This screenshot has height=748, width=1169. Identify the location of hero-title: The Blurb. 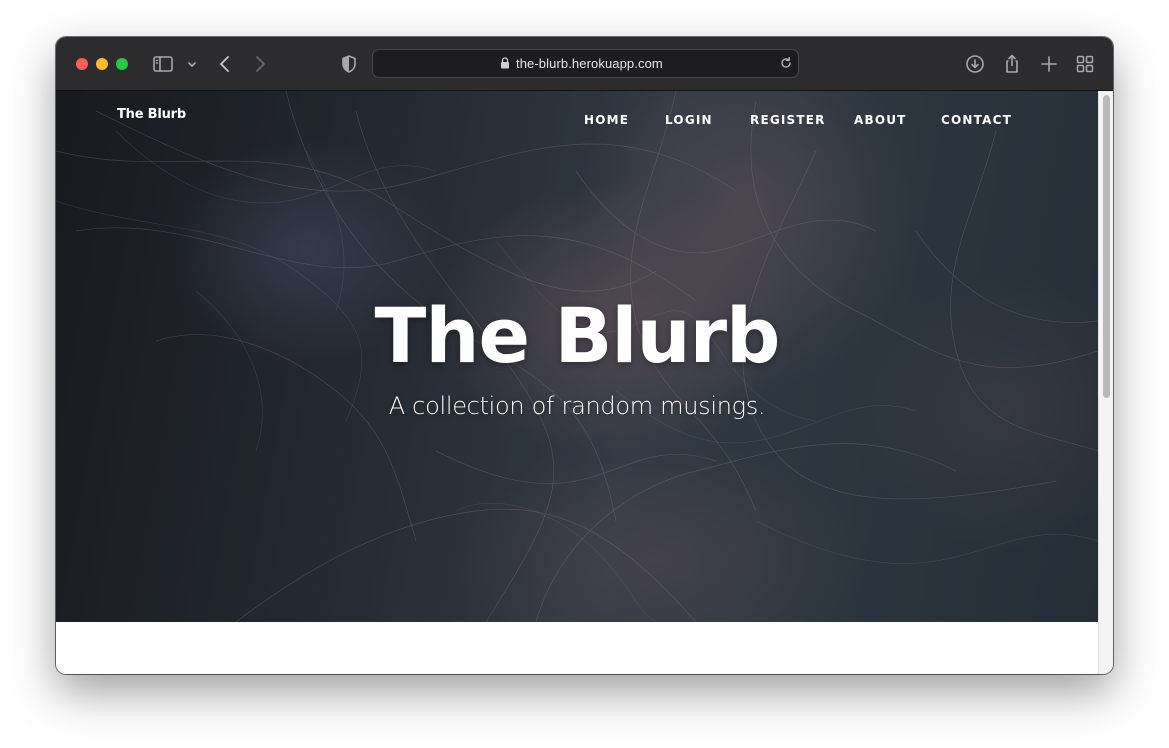
(577, 335).